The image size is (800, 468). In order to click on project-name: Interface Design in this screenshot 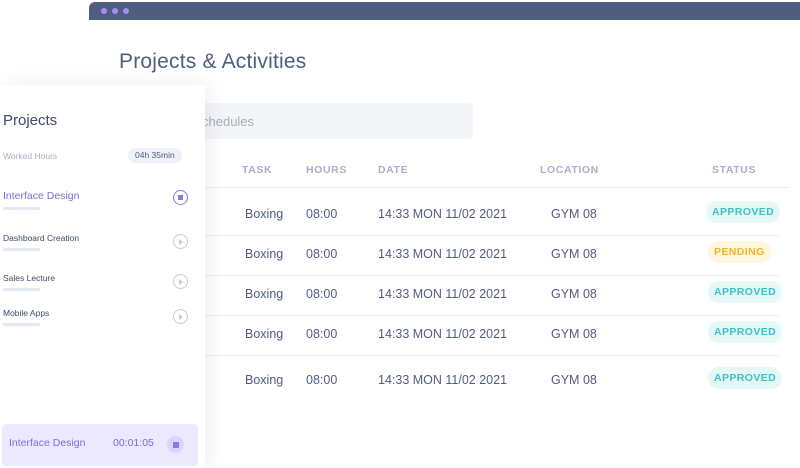, I will do `click(41, 196)`.